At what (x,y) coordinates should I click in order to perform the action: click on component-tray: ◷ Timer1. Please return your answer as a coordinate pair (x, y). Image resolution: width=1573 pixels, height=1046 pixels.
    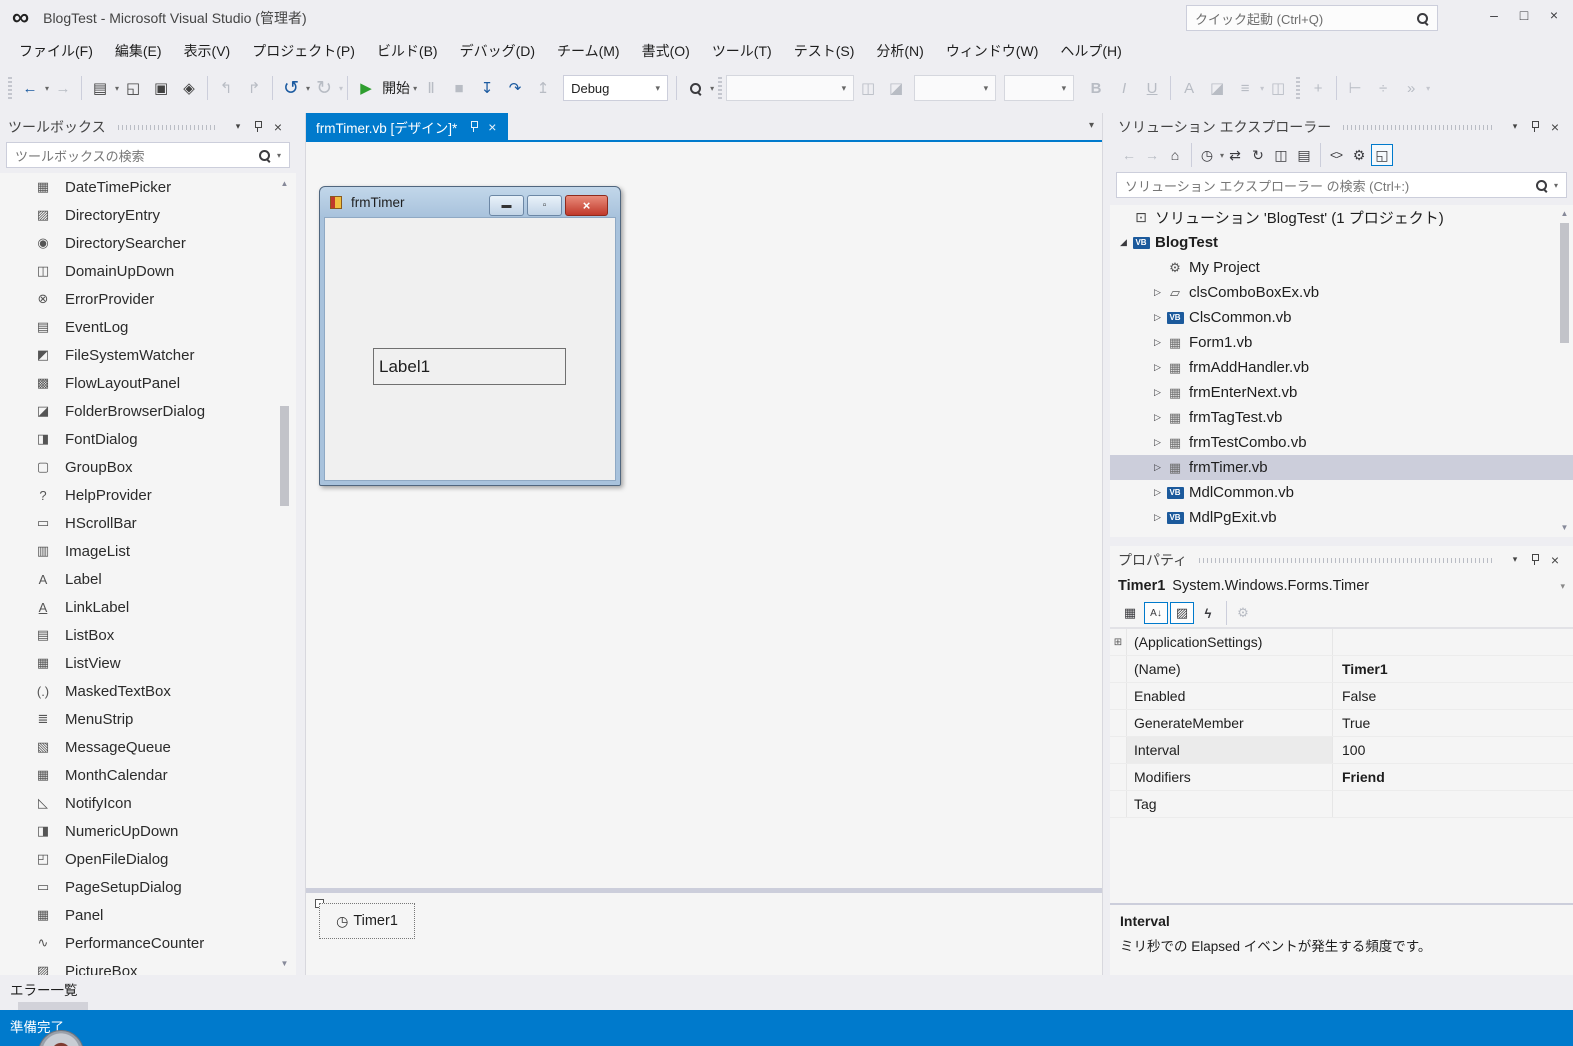
    Looking at the image, I should click on (704, 934).